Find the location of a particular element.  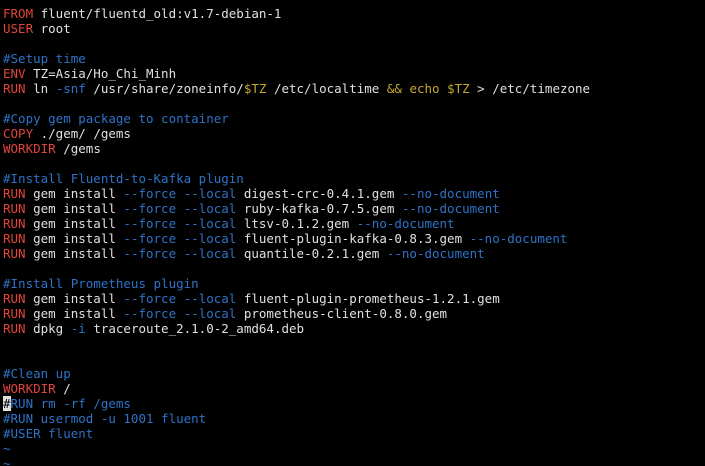

code-token: ltsv-0.1.2.gem is located at coordinates (296, 223).